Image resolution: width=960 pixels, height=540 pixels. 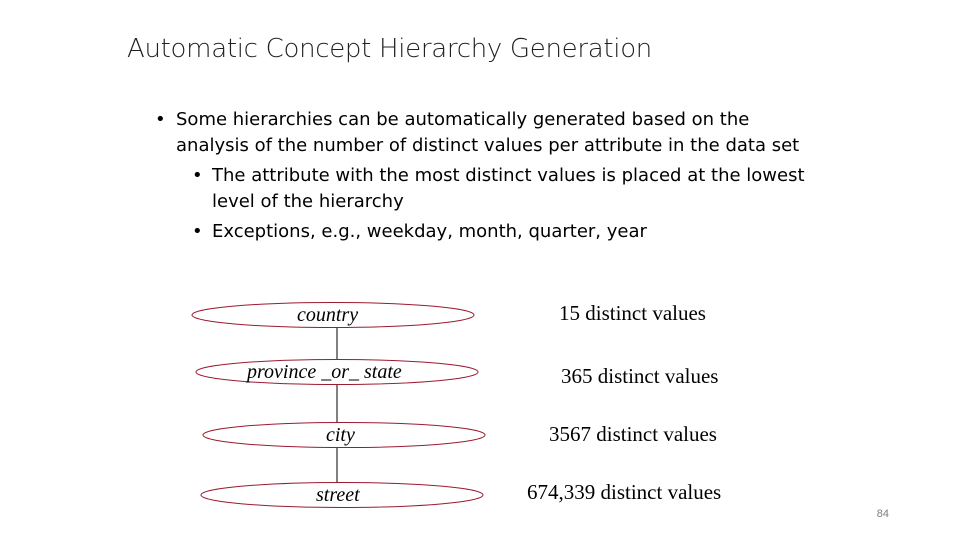 I want to click on country-label: country, so click(x=328, y=315).